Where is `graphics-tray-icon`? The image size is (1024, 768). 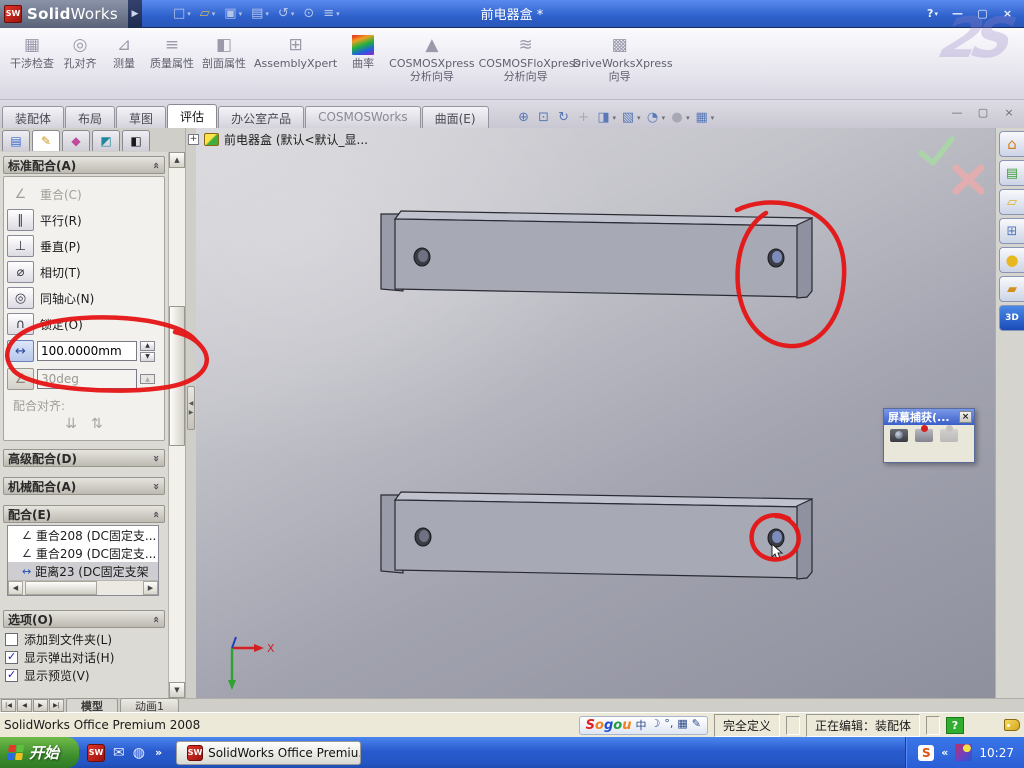
graphics-tray-icon is located at coordinates (964, 752).